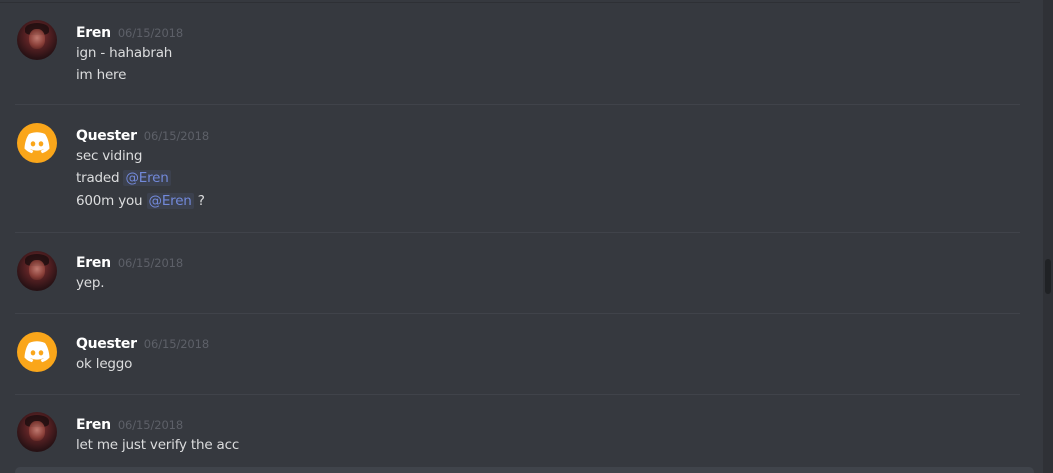 The image size is (1053, 473). What do you see at coordinates (524, 470) in the screenshot?
I see `message-input-box` at bounding box center [524, 470].